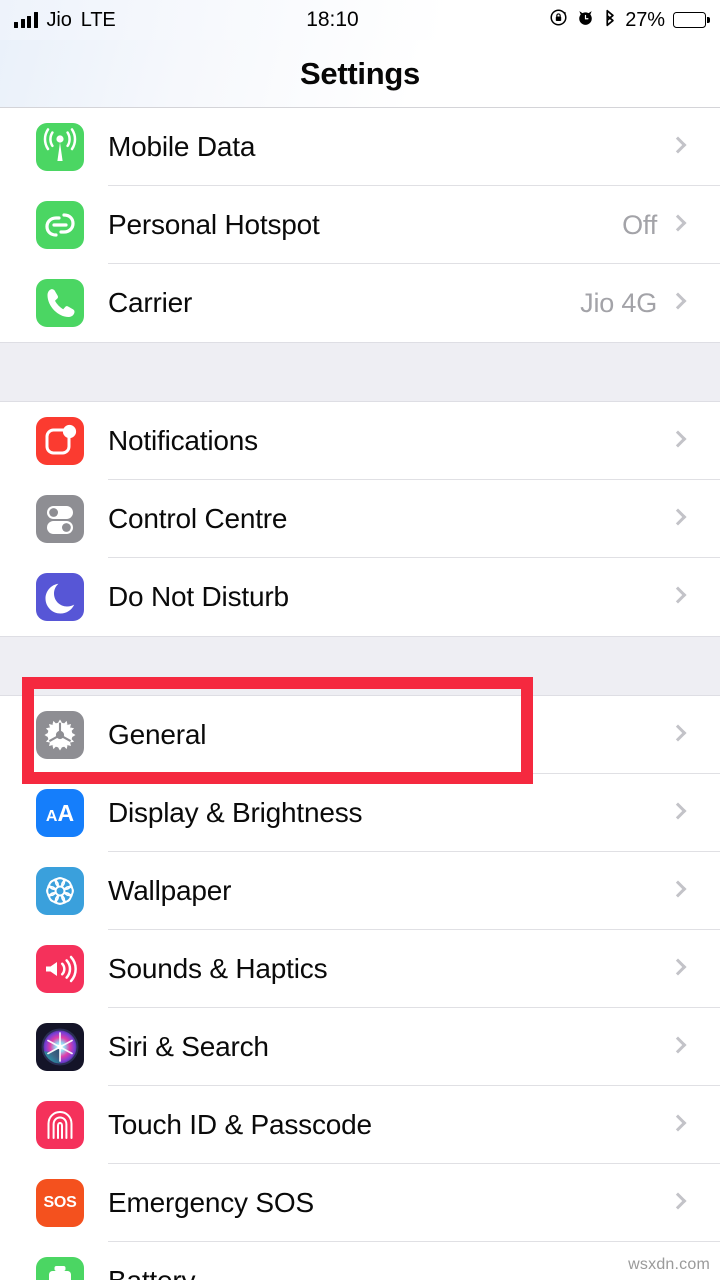  I want to click on battery-icon, so click(691, 20).